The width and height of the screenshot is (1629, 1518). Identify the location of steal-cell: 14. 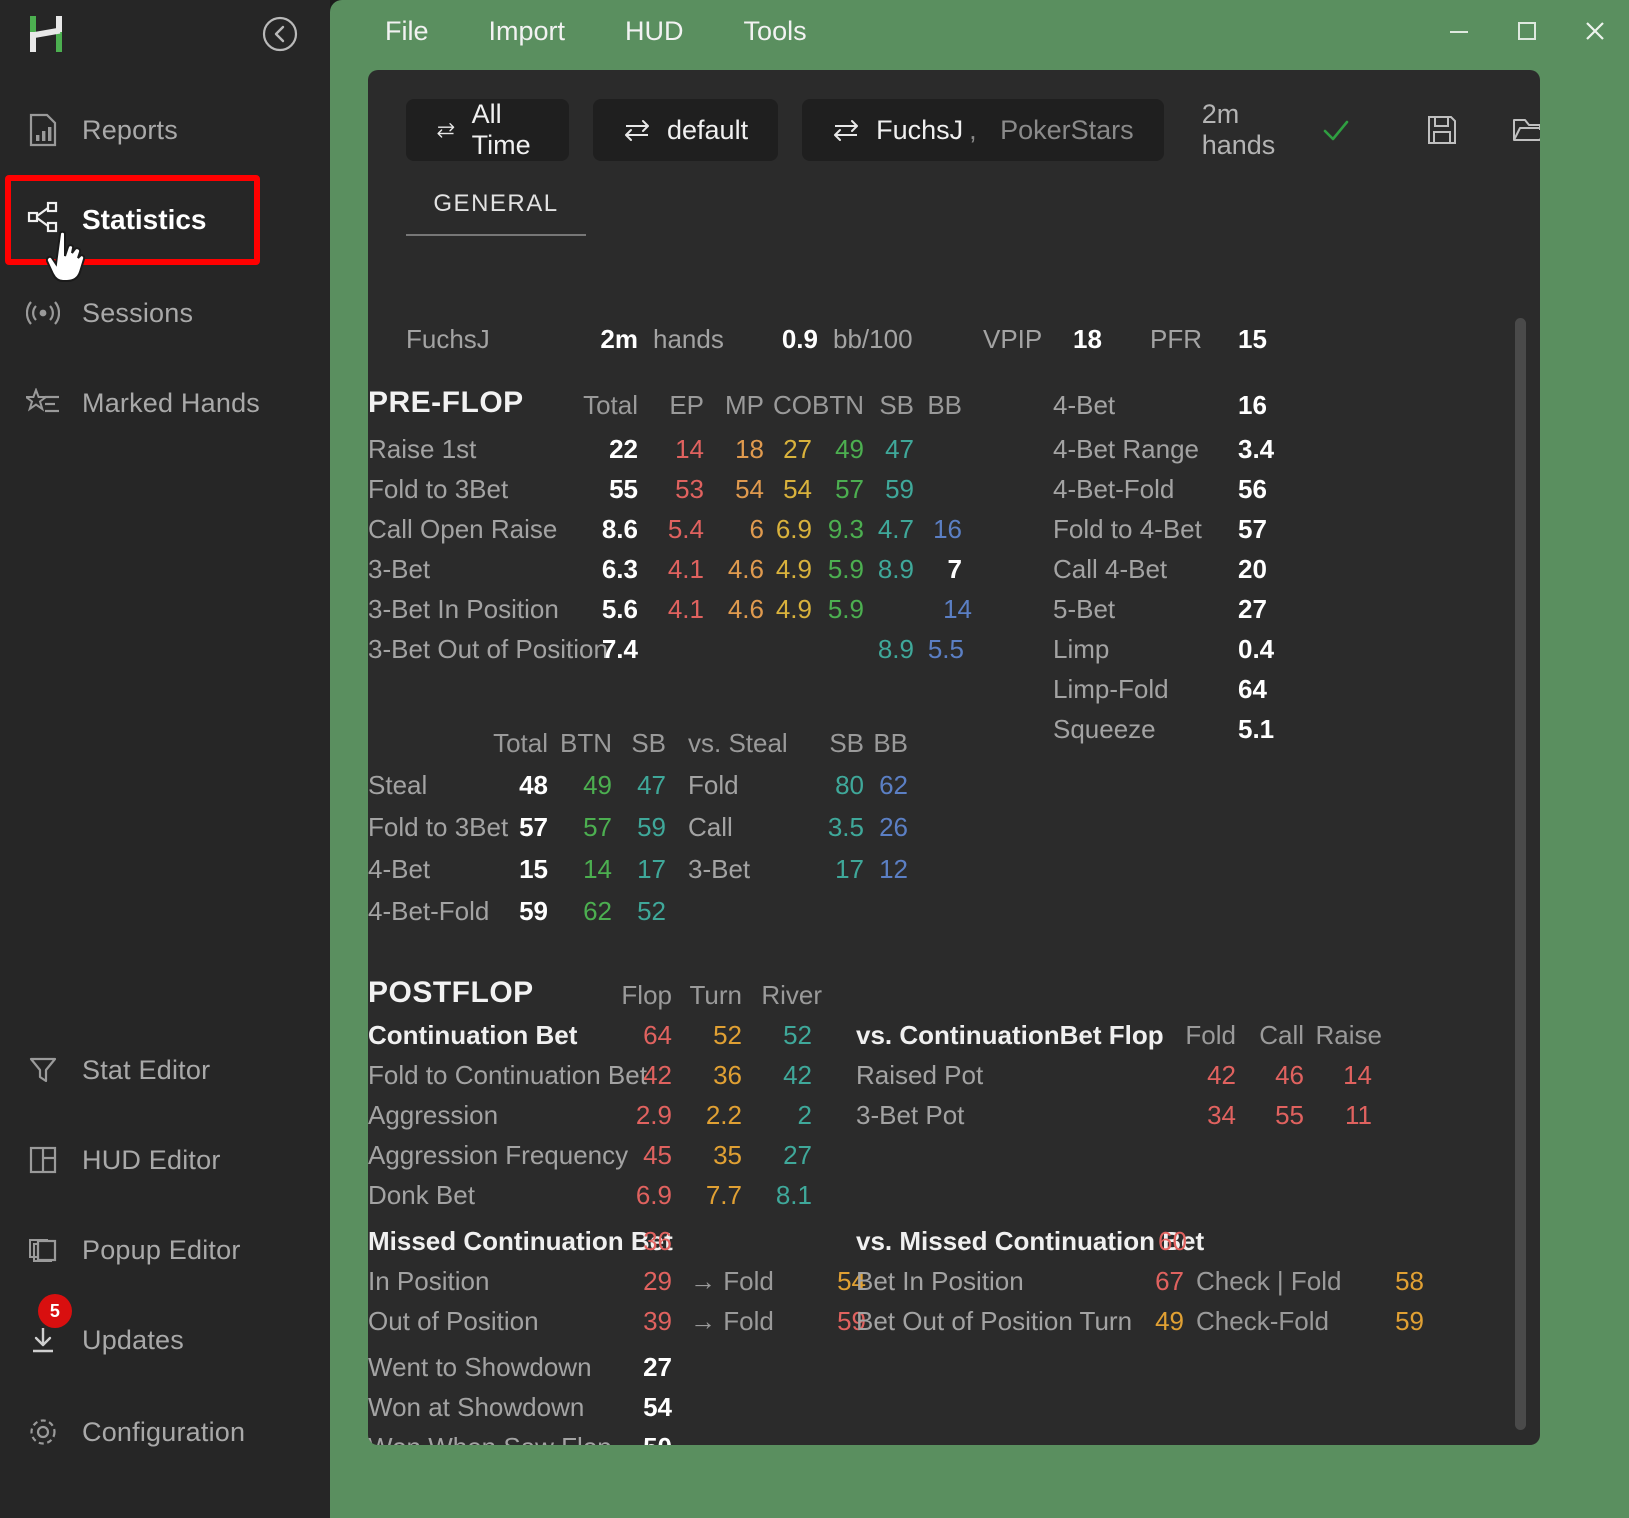
(597, 869).